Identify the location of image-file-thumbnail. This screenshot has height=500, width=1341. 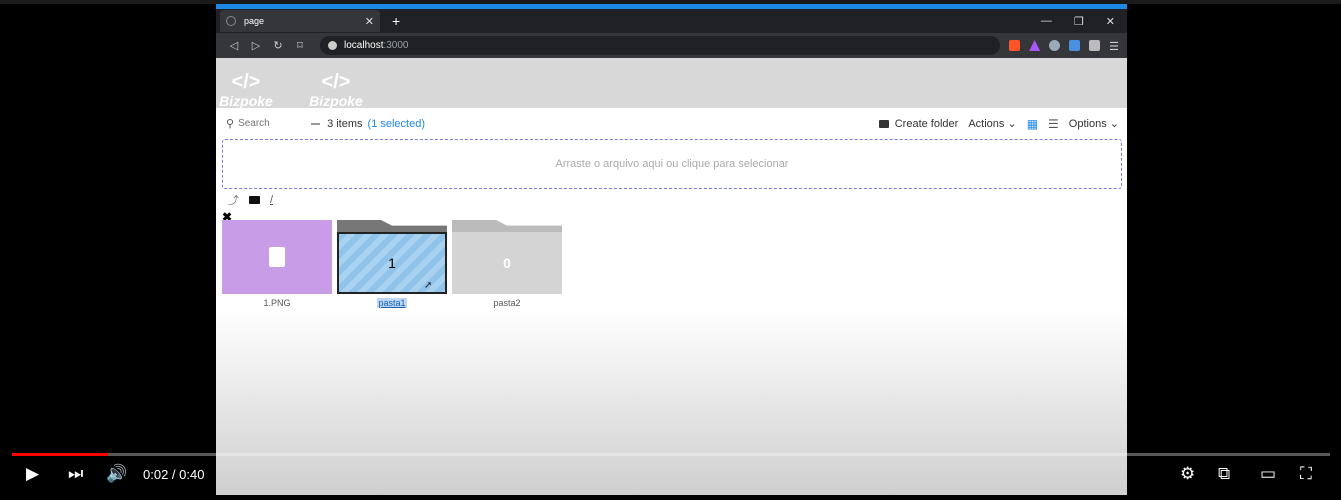
(277, 257).